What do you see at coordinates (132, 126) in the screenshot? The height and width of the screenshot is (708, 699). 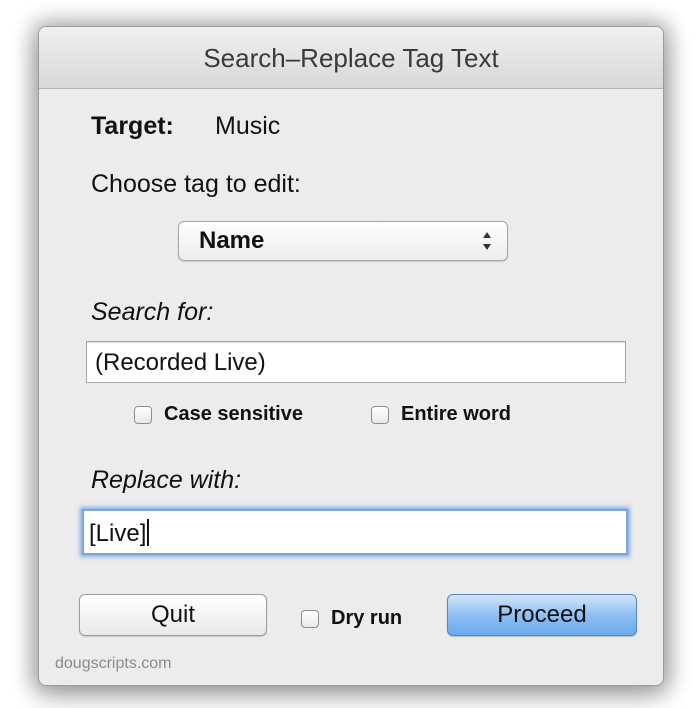 I see `target-label: Target:` at bounding box center [132, 126].